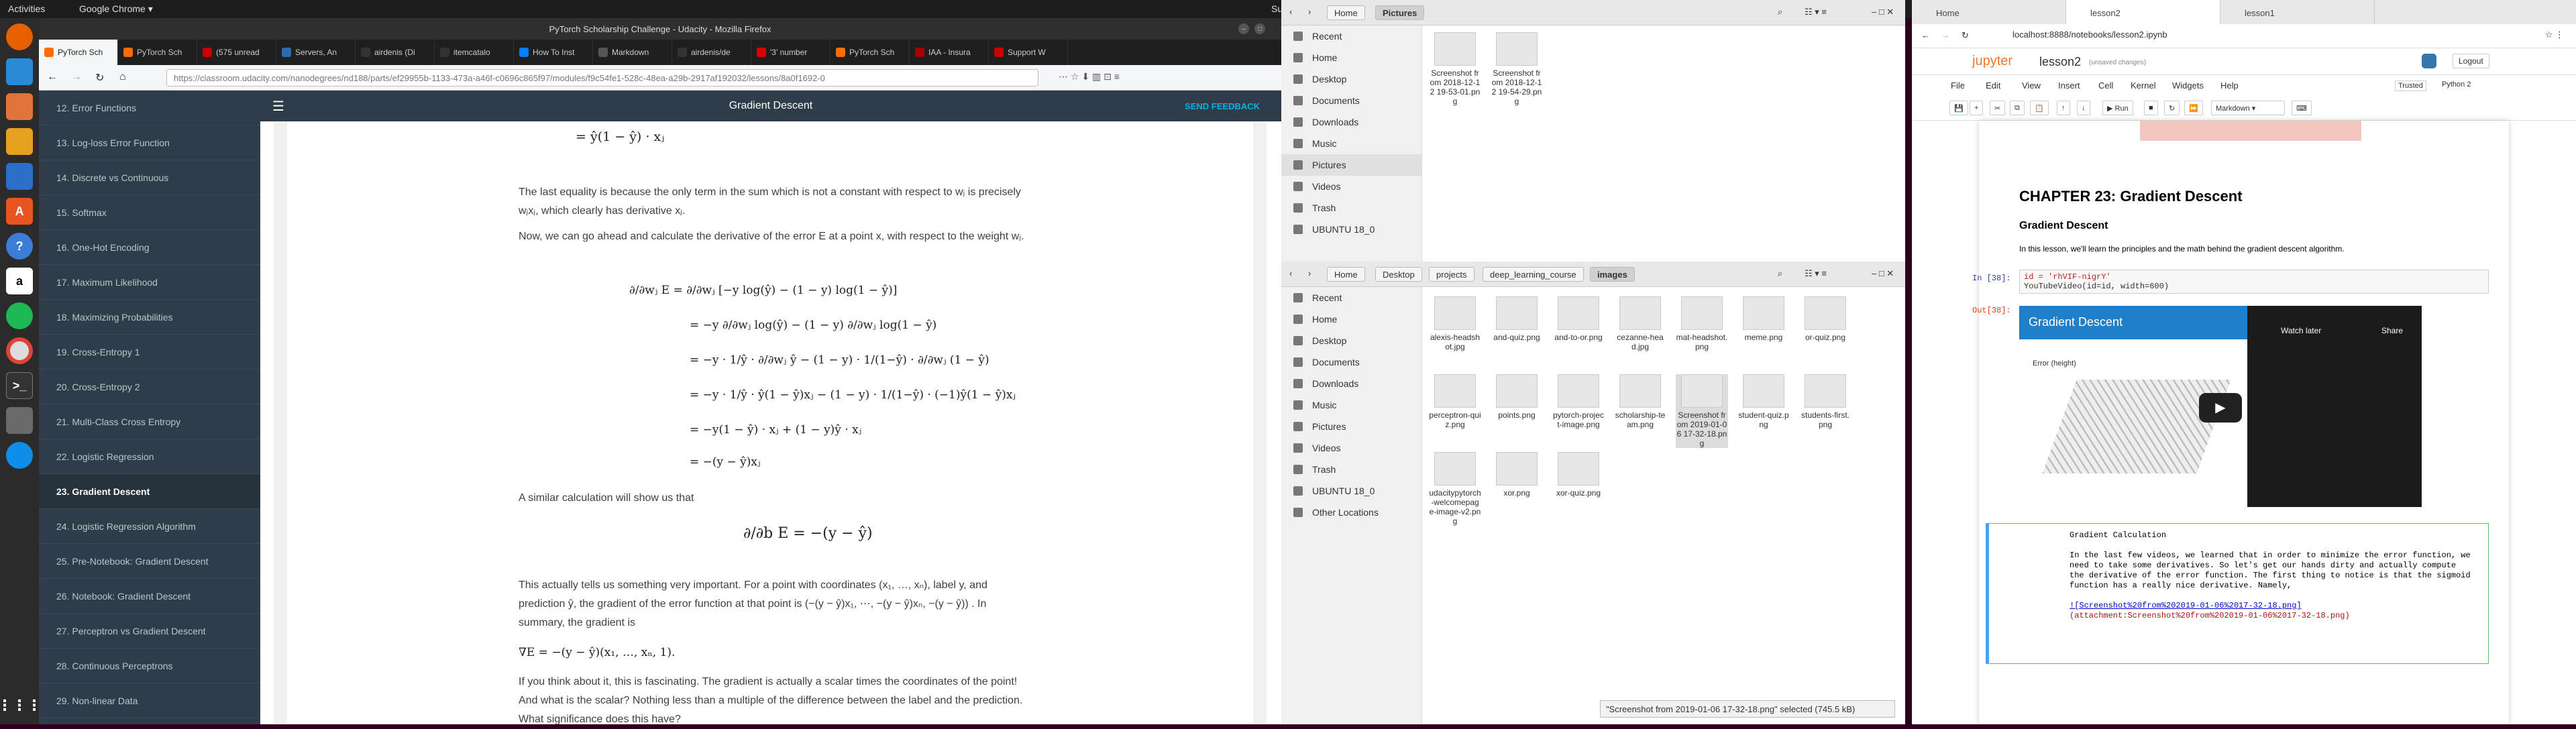  Describe the element at coordinates (149, 701) in the screenshot. I see `lesson-item: 29. Non-linear Data` at that location.